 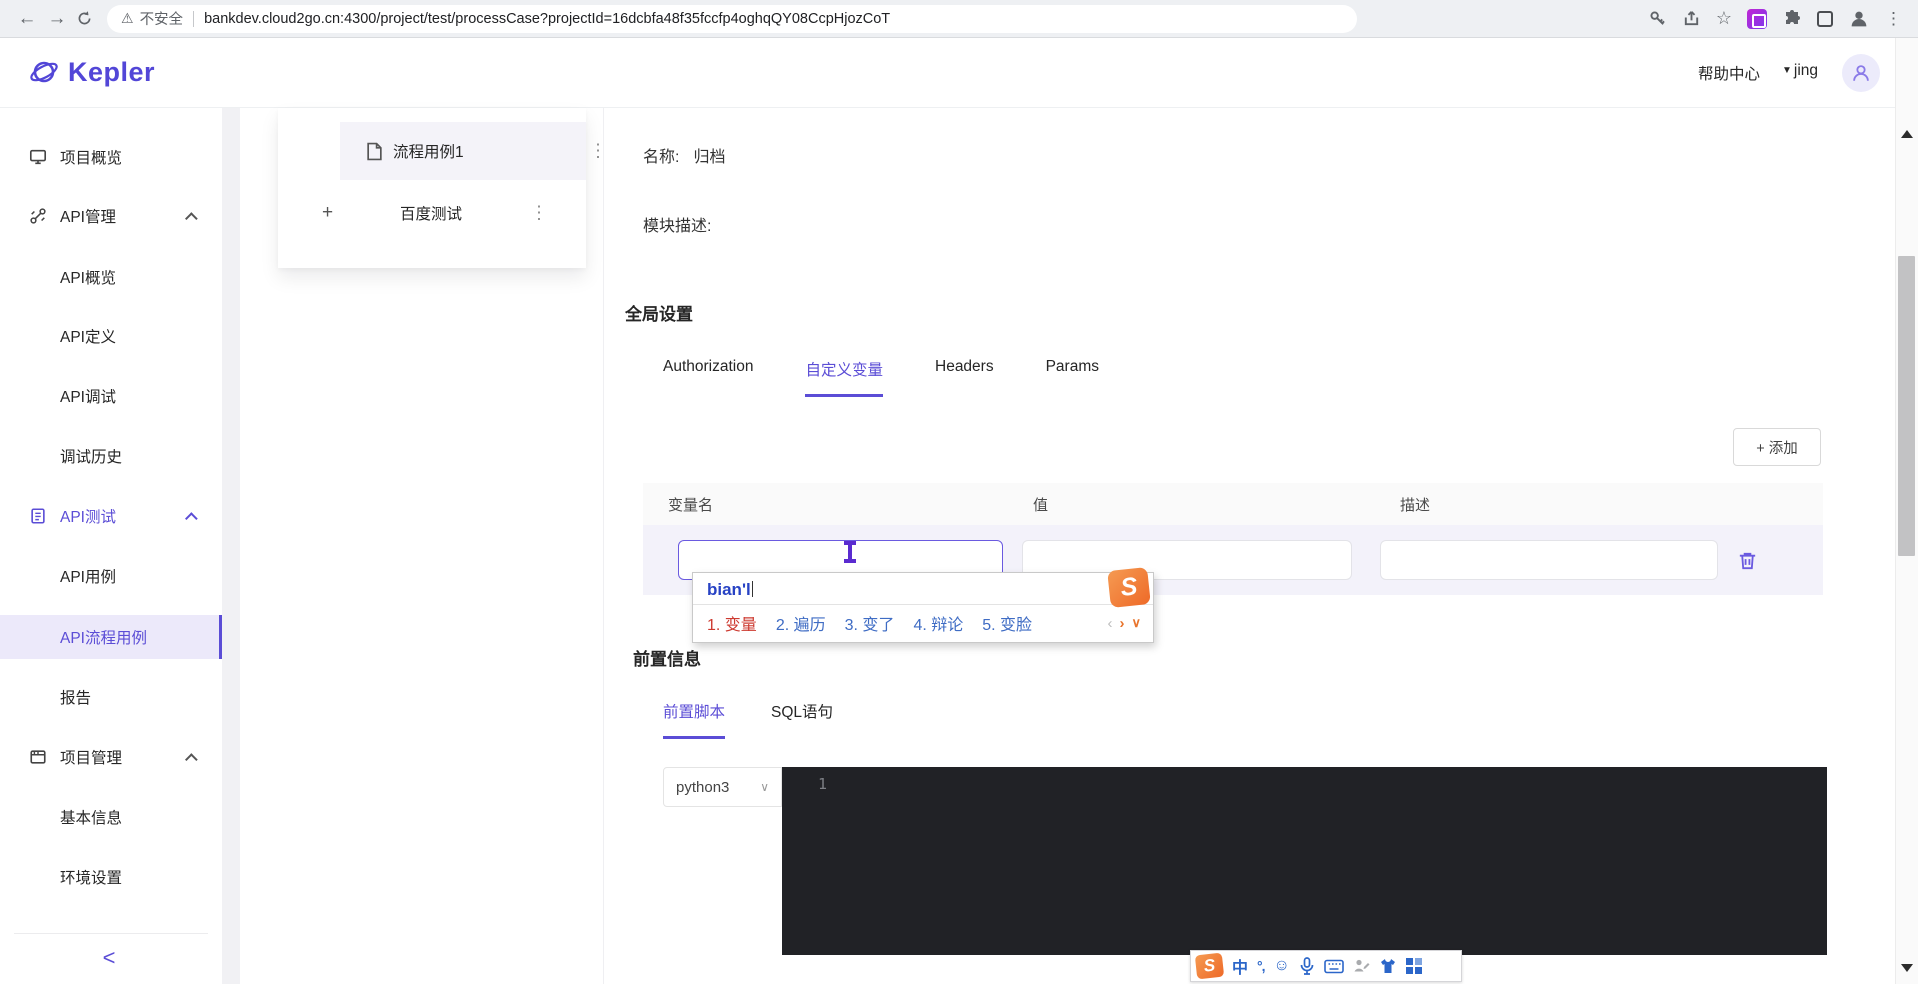 I want to click on tab-authorization: Authorization, so click(x=708, y=377).